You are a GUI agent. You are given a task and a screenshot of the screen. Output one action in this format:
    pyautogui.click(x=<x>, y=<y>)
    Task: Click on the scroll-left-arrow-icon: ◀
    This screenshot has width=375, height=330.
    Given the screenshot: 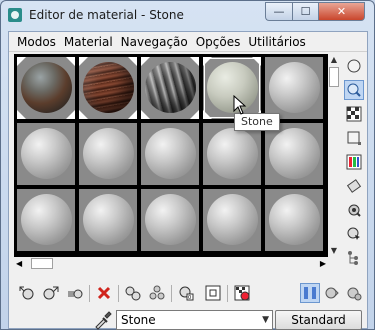 What is the action you would take?
    pyautogui.click(x=19, y=263)
    